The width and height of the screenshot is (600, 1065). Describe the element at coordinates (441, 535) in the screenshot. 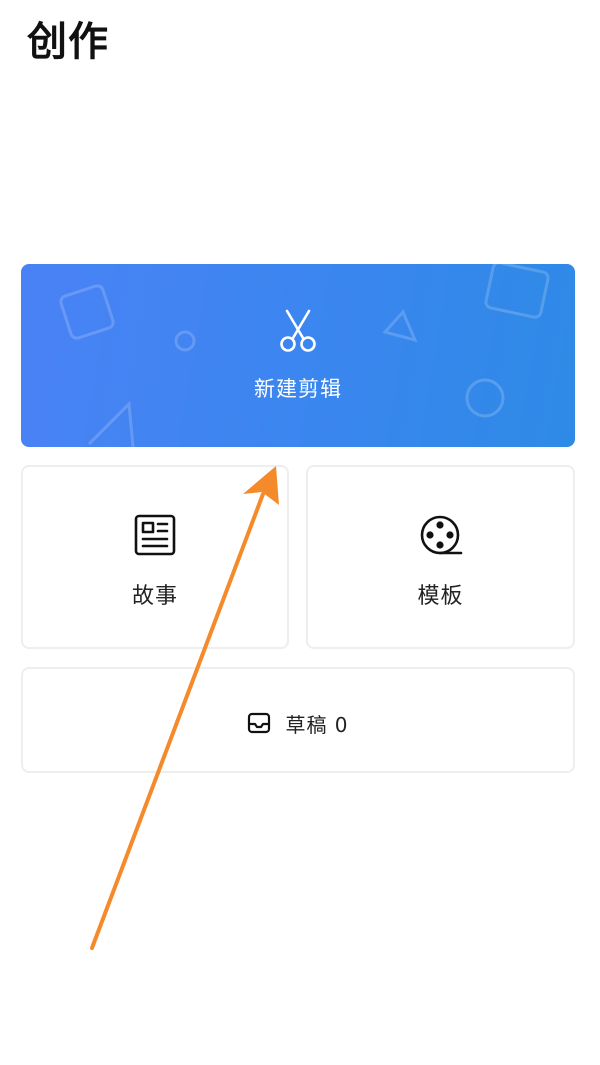

I see `film-reel-icon` at that location.